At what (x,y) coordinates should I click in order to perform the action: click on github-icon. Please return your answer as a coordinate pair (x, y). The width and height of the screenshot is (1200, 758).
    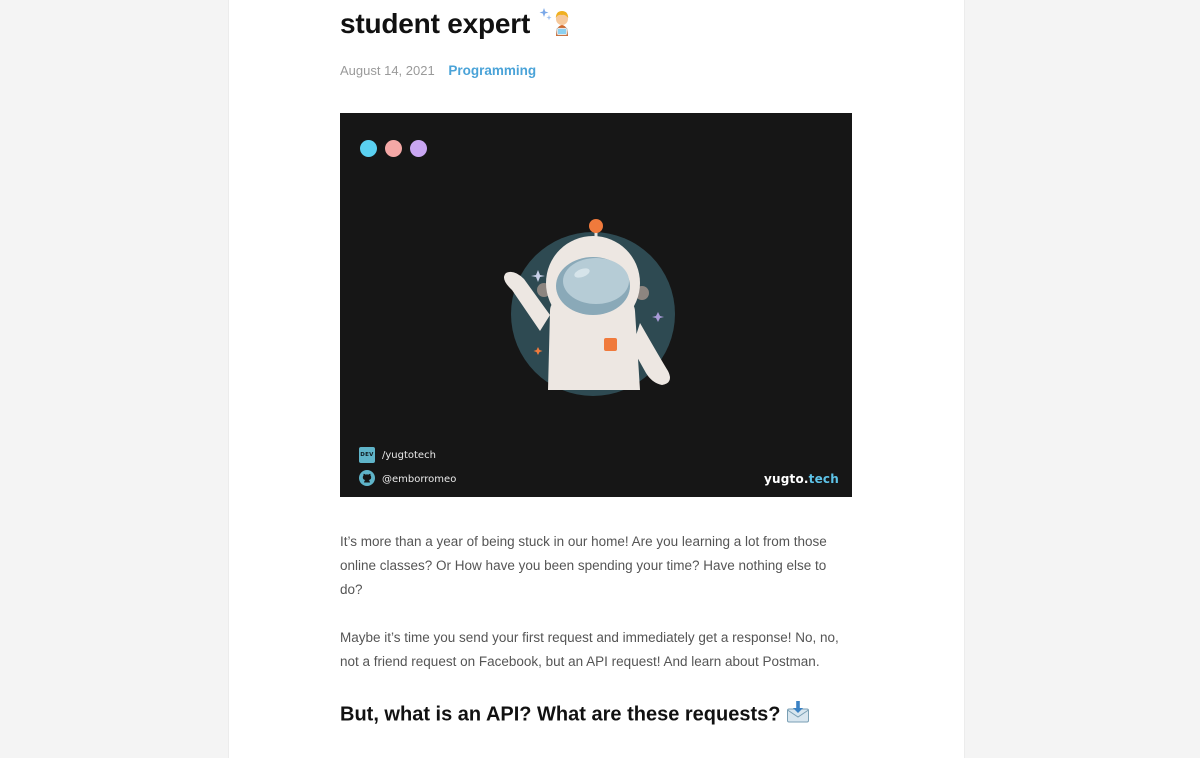
    Looking at the image, I should click on (367, 479).